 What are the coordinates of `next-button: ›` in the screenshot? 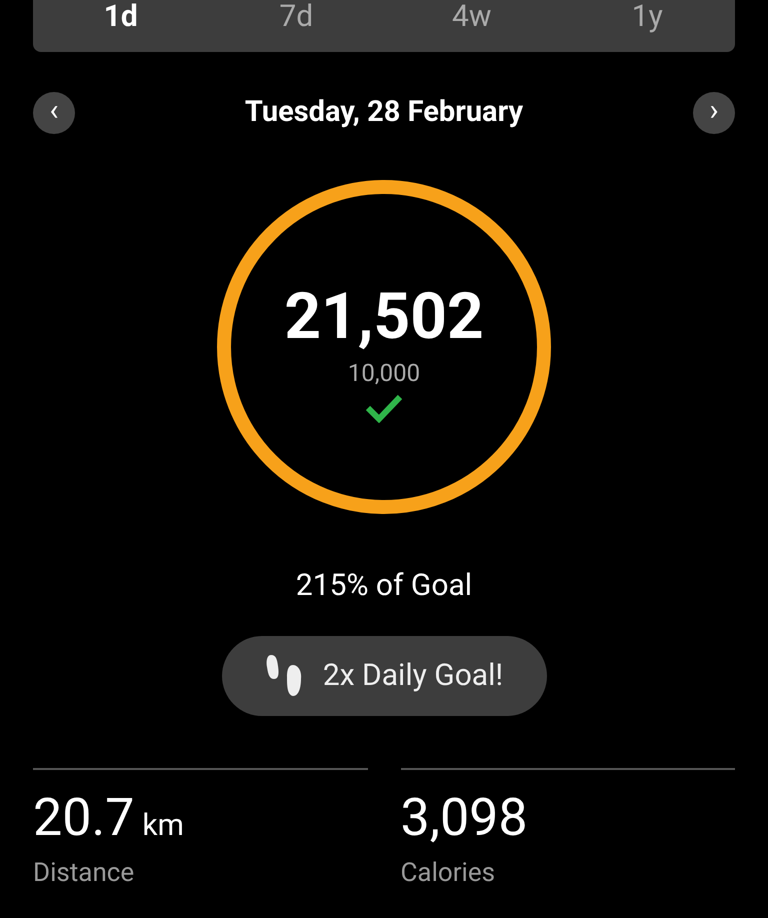 It's located at (713, 113).